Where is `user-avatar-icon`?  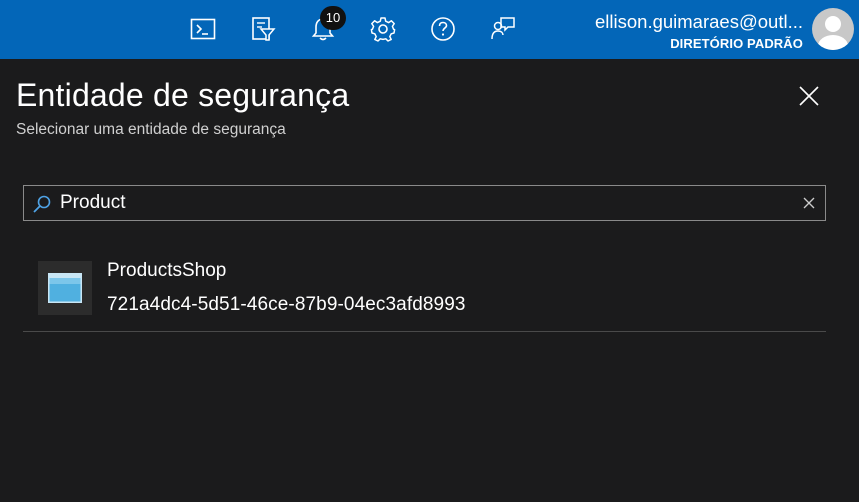 user-avatar-icon is located at coordinates (833, 33).